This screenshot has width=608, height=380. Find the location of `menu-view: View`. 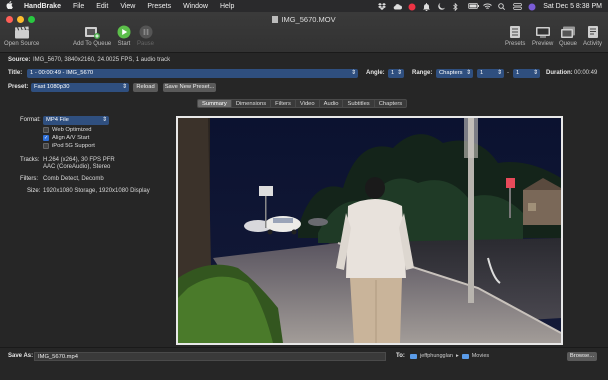

menu-view: View is located at coordinates (127, 6).